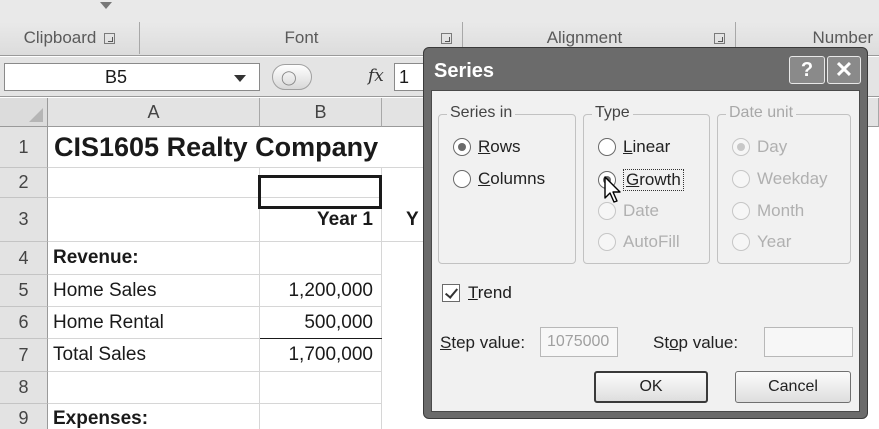 Image resolution: width=879 pixels, height=429 pixels. What do you see at coordinates (451, 293) in the screenshot?
I see `trend-checkbox` at bounding box center [451, 293].